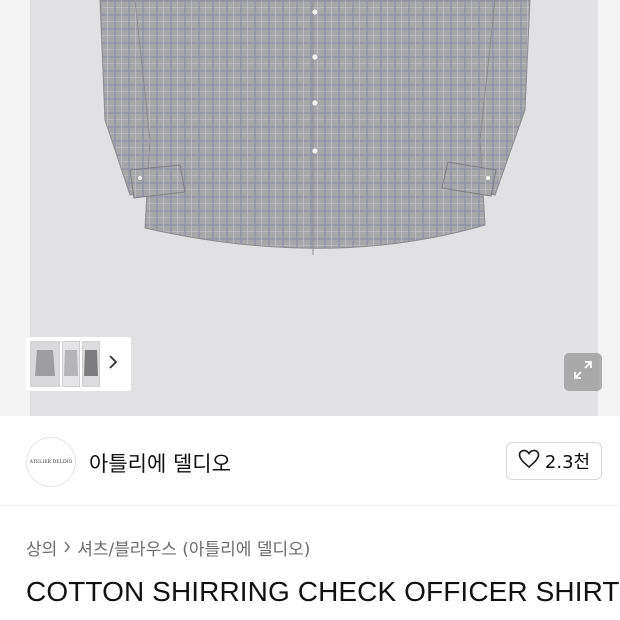  I want to click on breadcrumb-item-category: 상의, so click(41, 547).